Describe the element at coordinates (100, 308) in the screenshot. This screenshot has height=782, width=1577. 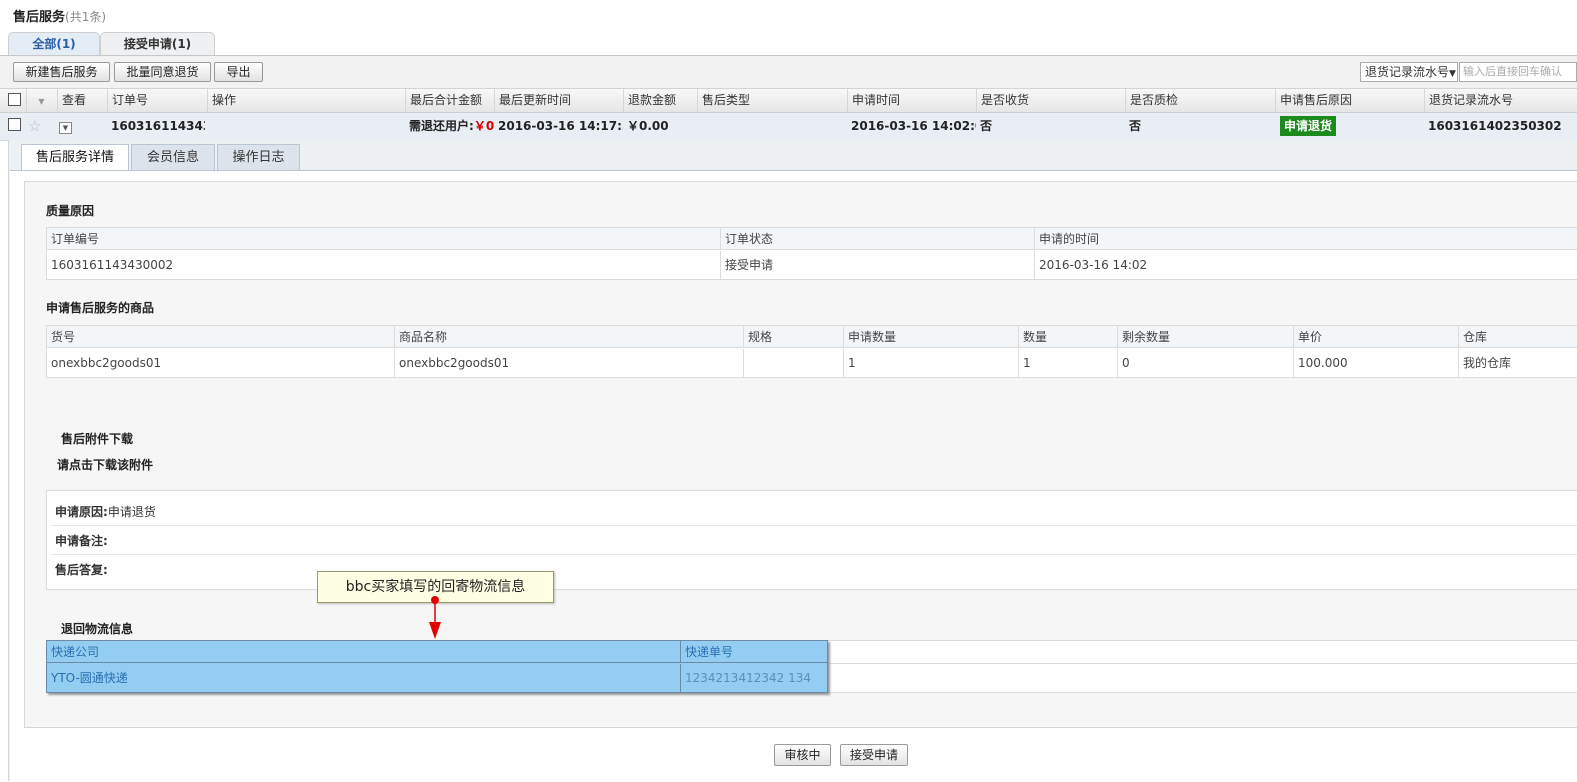
I see `goods-section-title: 申请售后服务的商品` at that location.